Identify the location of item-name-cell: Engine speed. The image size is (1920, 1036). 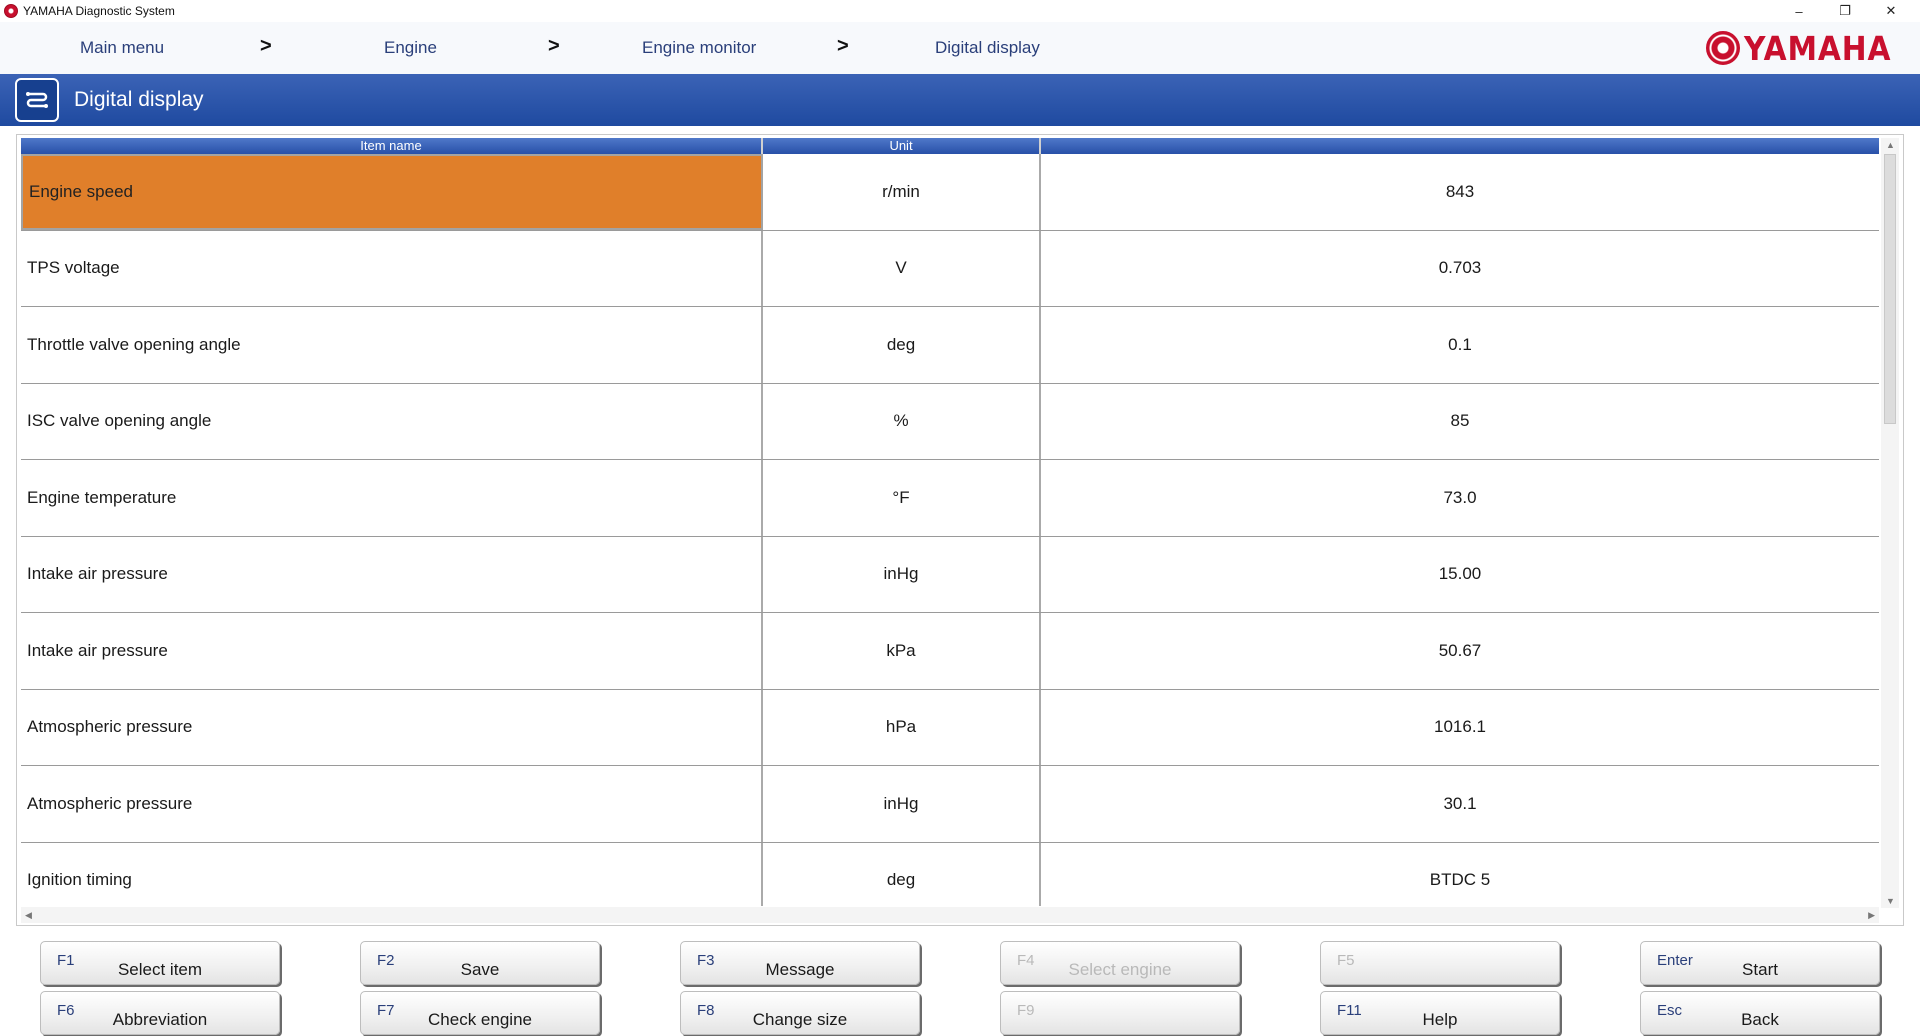
(392, 192).